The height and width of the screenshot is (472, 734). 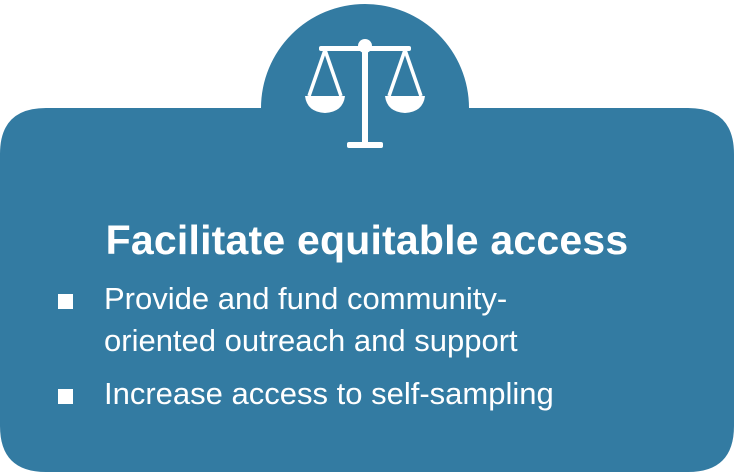 I want to click on list-item-line: Provide and fund community-, so click(x=306, y=298).